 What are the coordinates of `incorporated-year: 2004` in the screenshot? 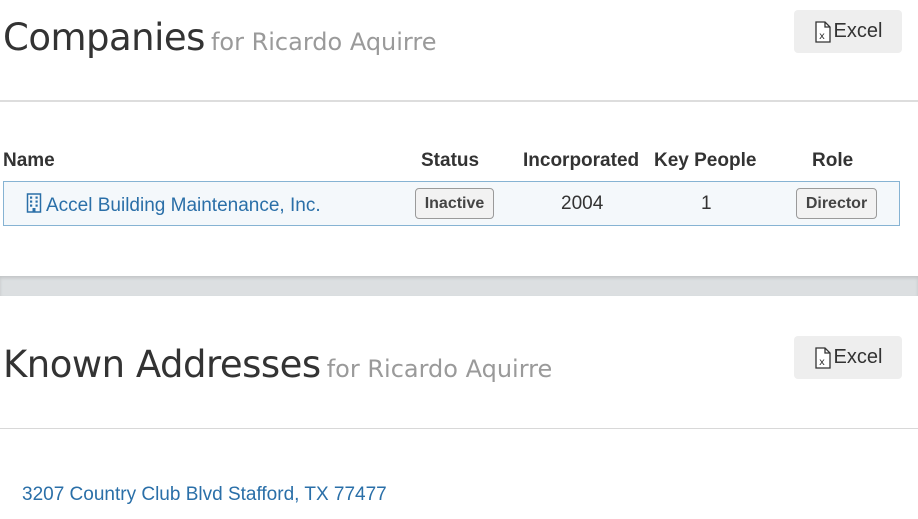 It's located at (582, 203).